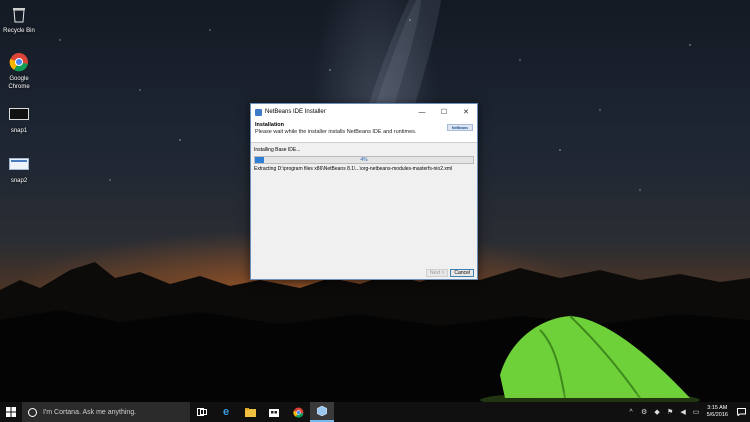 Image resolution: width=750 pixels, height=422 pixels. I want to click on desktop-icon-snap1: snap1, so click(19, 119).